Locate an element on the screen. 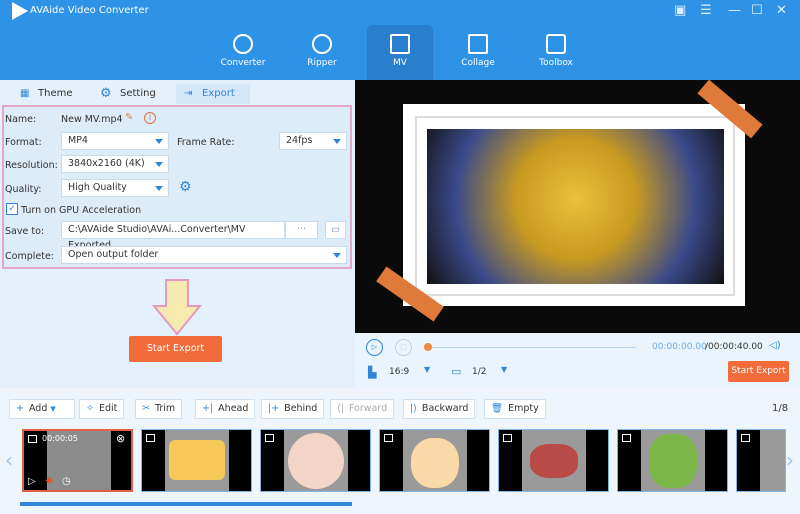  frame-rate-select: 24fps is located at coordinates (313, 141).